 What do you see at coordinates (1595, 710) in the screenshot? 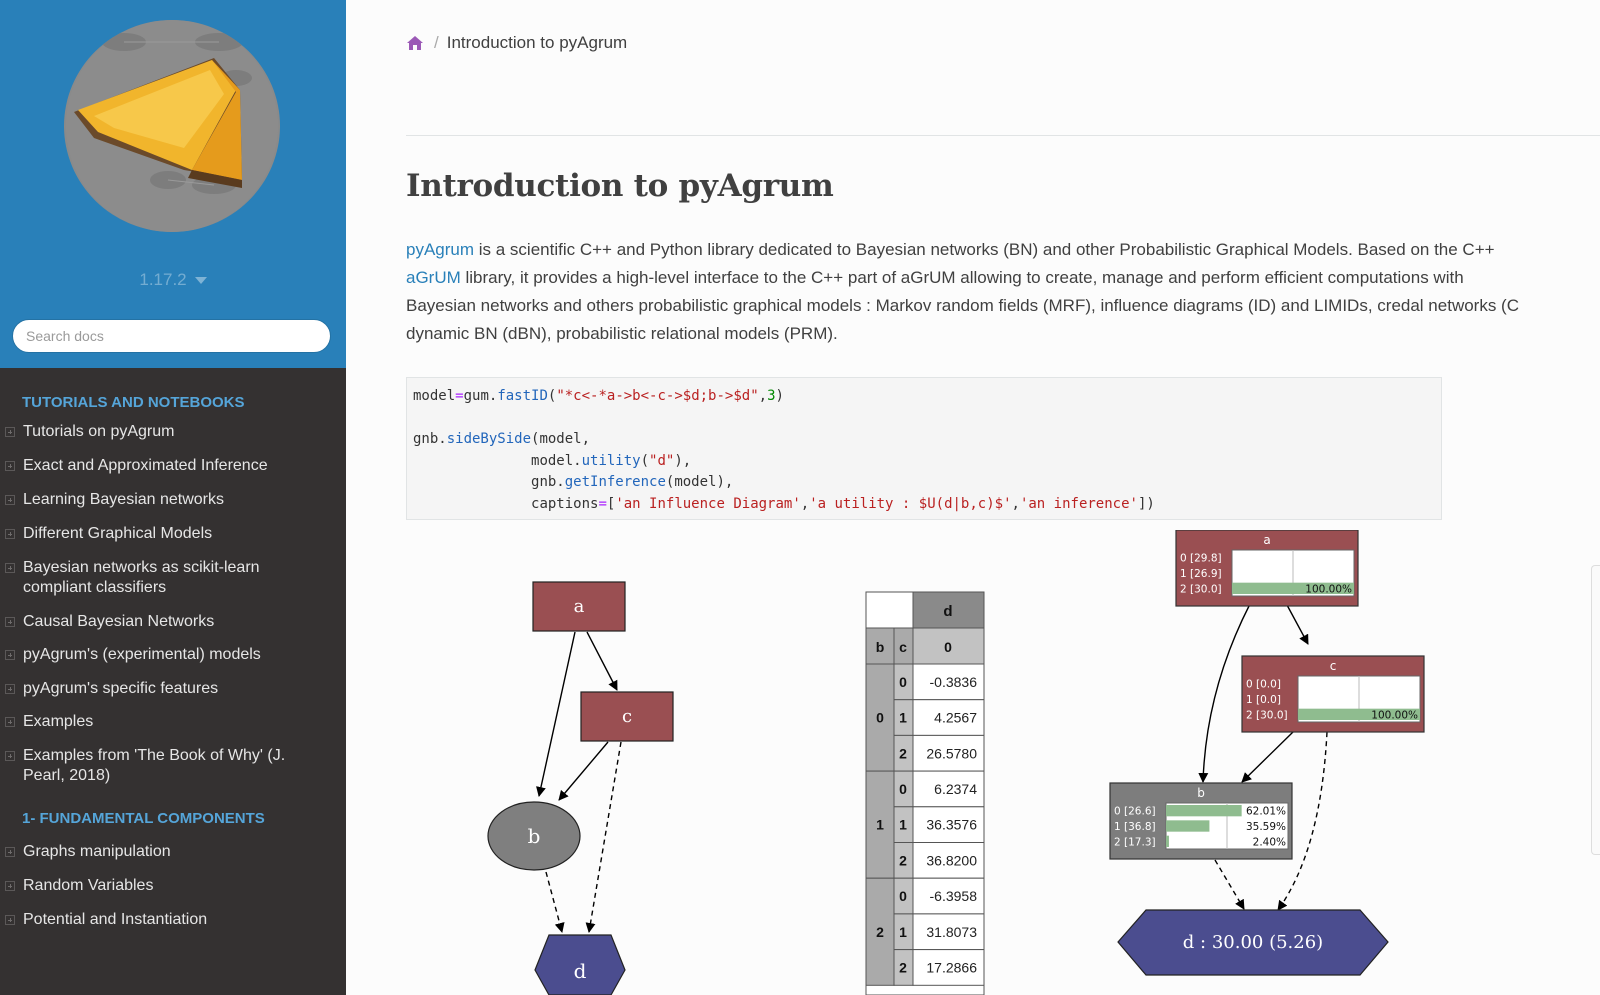
I see `scroll-indicator` at bounding box center [1595, 710].